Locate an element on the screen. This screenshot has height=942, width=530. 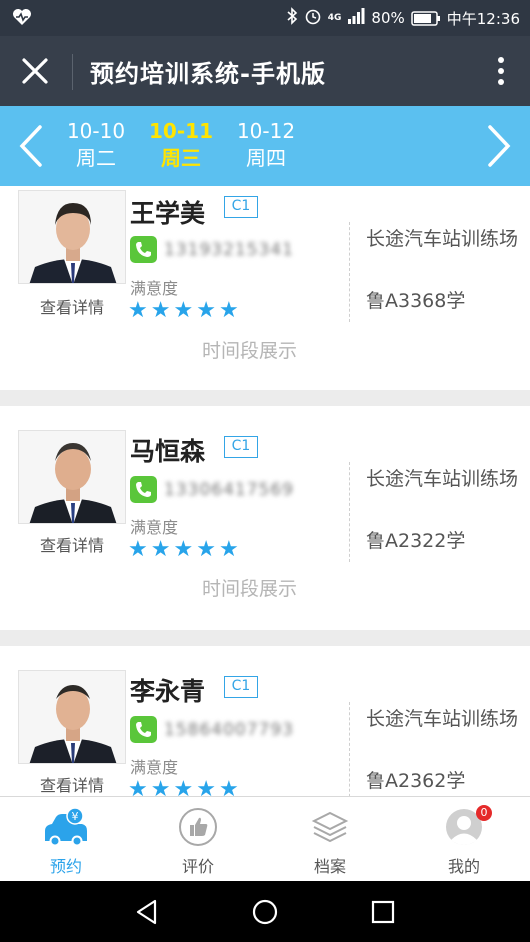
tab-review: 评价 is located at coordinates (198, 839).